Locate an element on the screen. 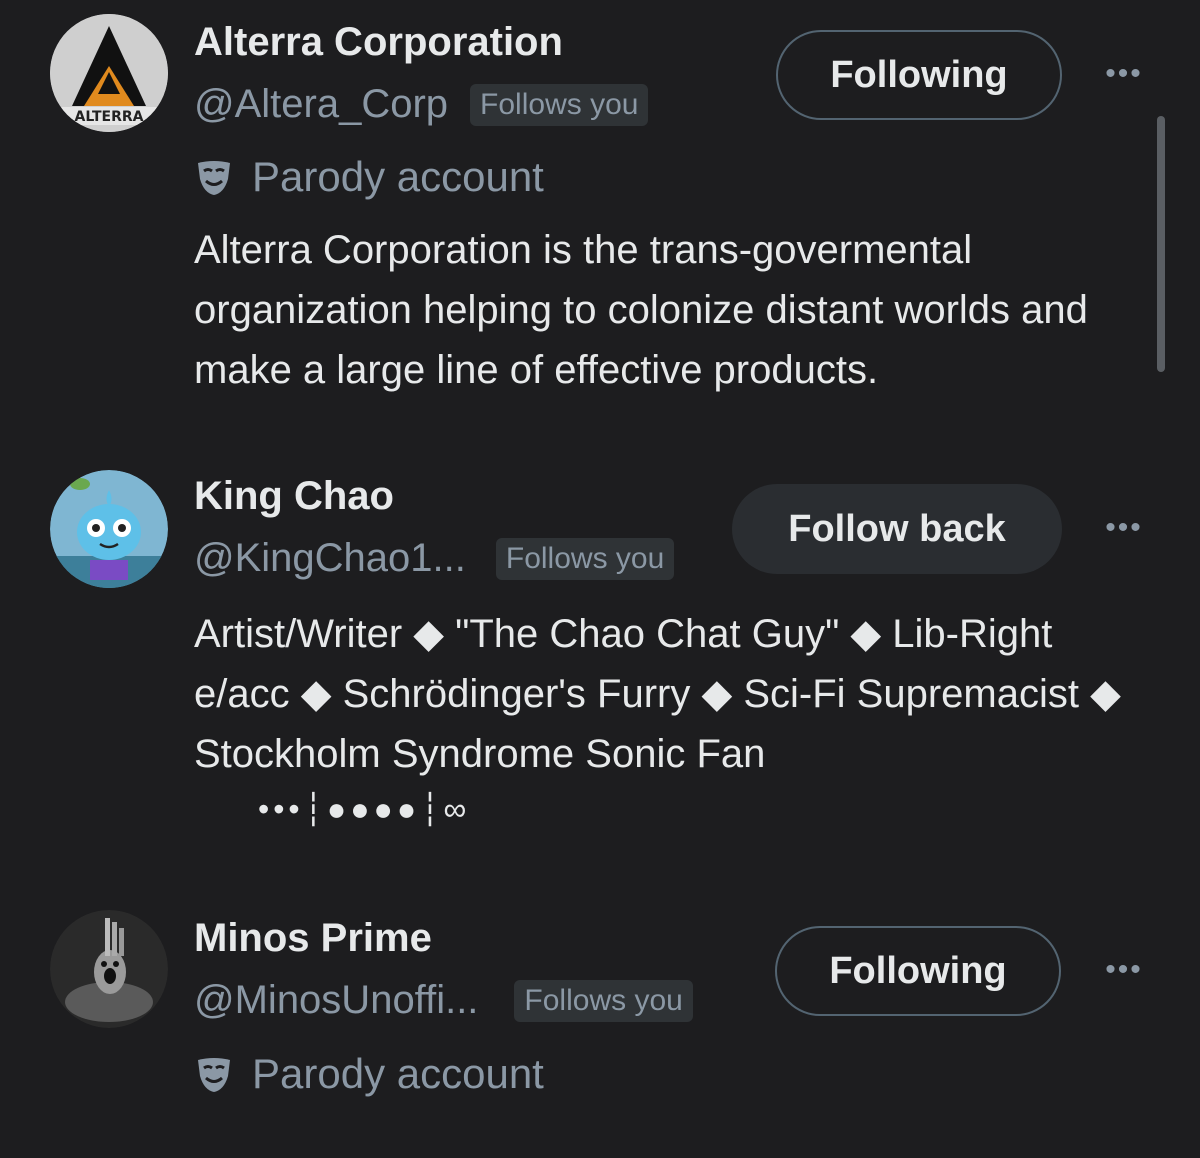 This screenshot has height=1158, width=1200. avatar-kingchao is located at coordinates (109, 529).